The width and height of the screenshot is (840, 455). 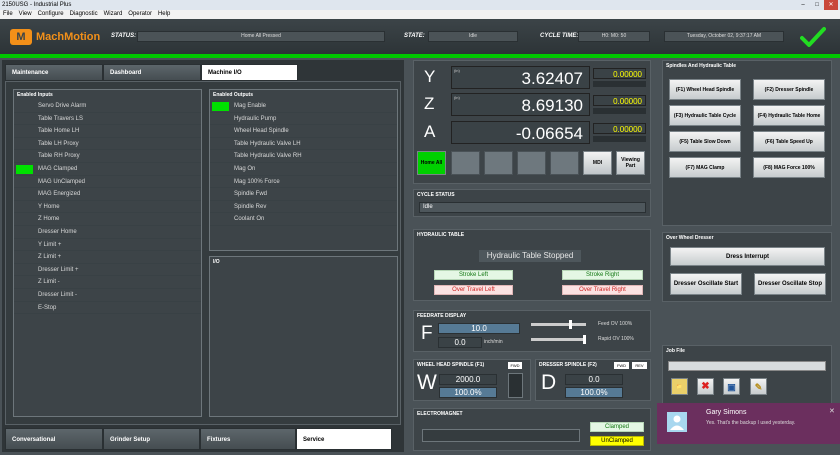 I want to click on spindle-function-button-6: (F6) Table Speed Up, so click(x=789, y=141).